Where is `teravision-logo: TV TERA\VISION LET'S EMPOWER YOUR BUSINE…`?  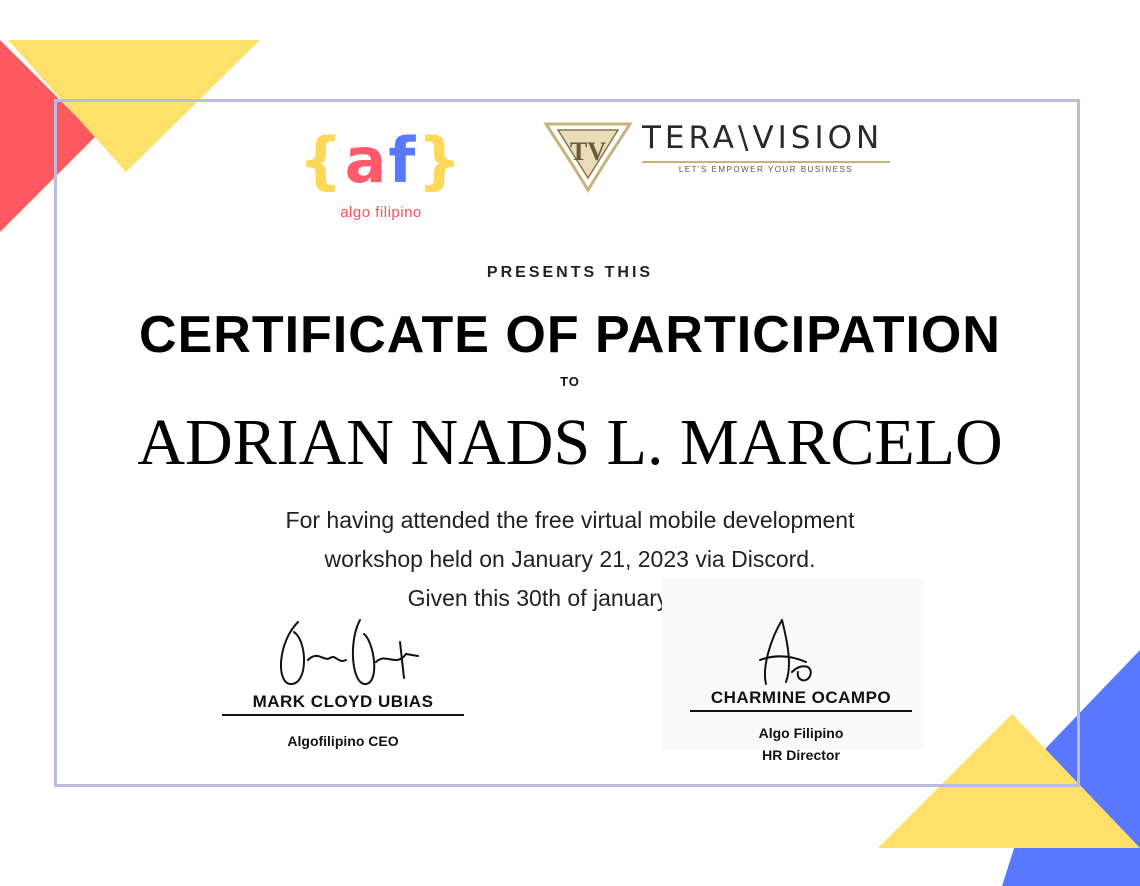
teravision-logo: TV TERA\VISION LET'S EMPOWER YOUR BUSINE… is located at coordinates (718, 158).